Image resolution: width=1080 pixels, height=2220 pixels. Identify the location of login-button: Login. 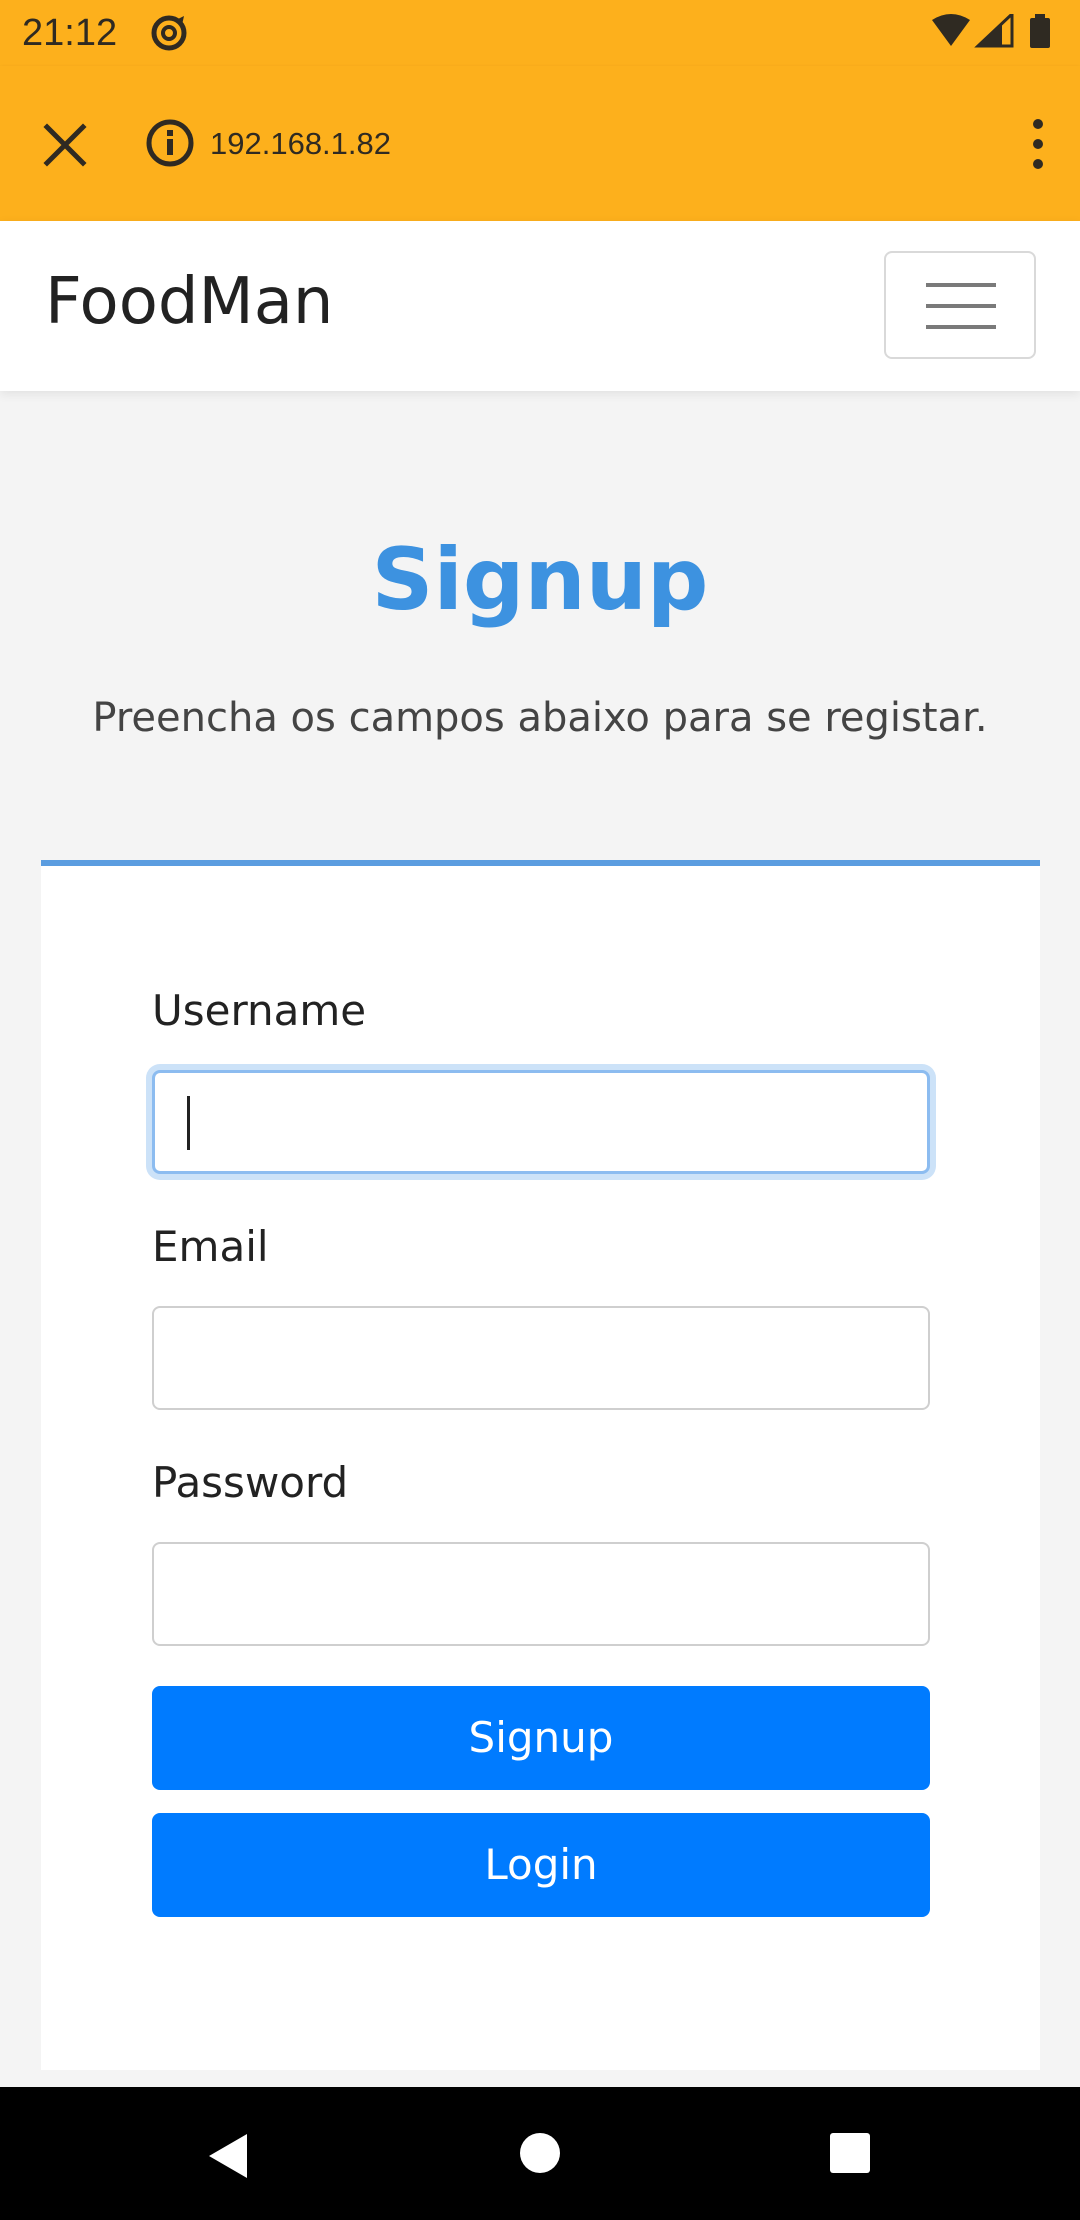
(541, 1865).